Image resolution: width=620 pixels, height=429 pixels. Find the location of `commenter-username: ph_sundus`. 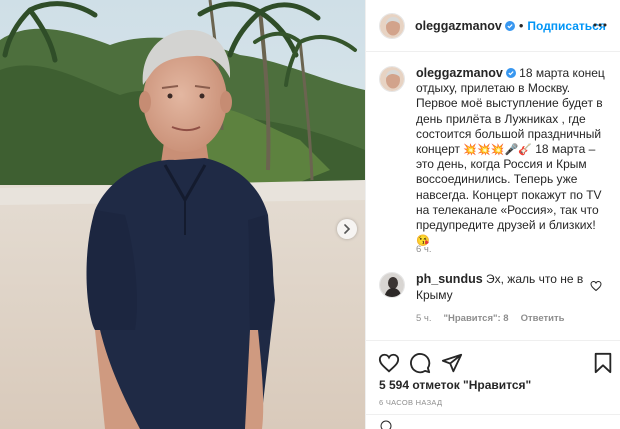

commenter-username: ph_sundus is located at coordinates (449, 279).